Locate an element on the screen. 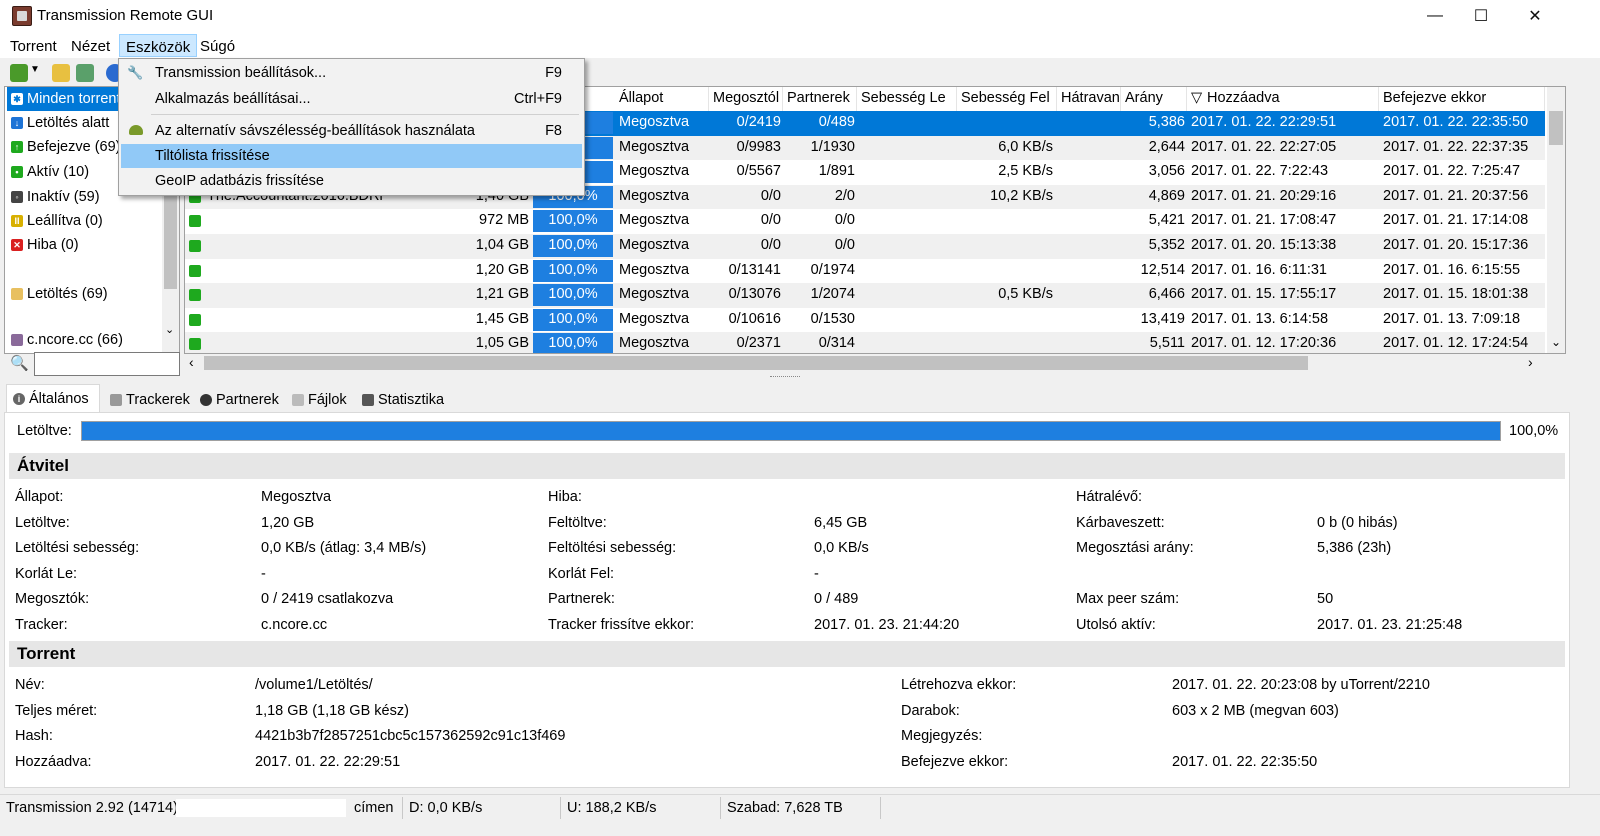 This screenshot has width=1600, height=836. cell-peers: 2/0 is located at coordinates (844, 195).